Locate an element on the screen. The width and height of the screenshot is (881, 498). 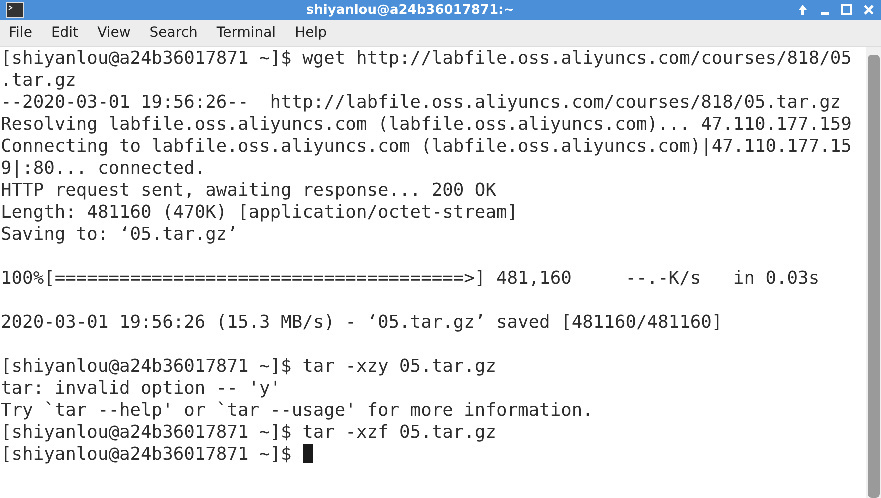
close-icon is located at coordinates (869, 10).